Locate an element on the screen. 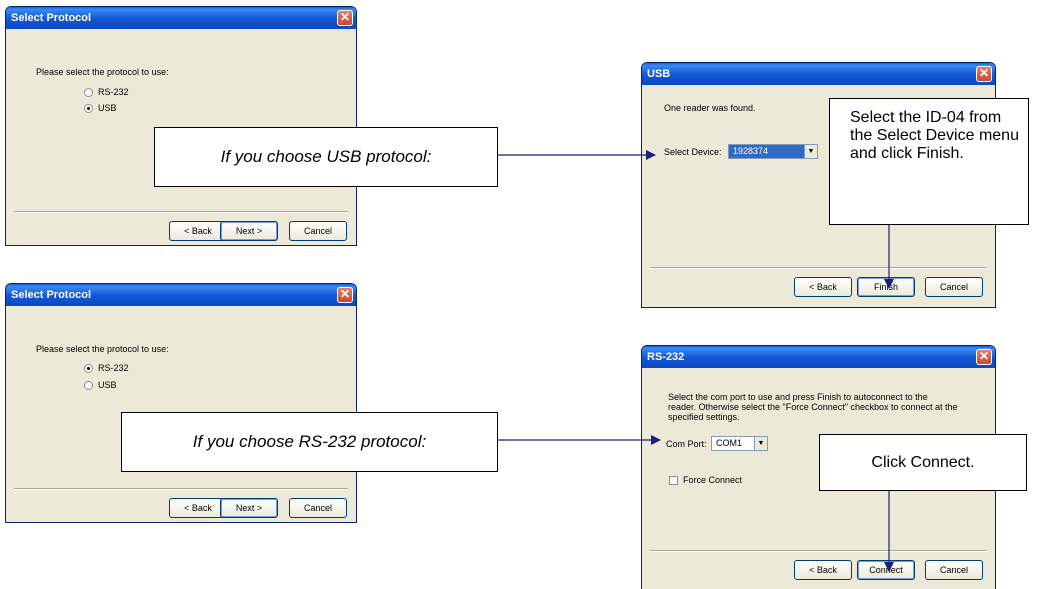 The height and width of the screenshot is (589, 1037). dialog-titlebar: RS-232 ✕ is located at coordinates (818, 357).